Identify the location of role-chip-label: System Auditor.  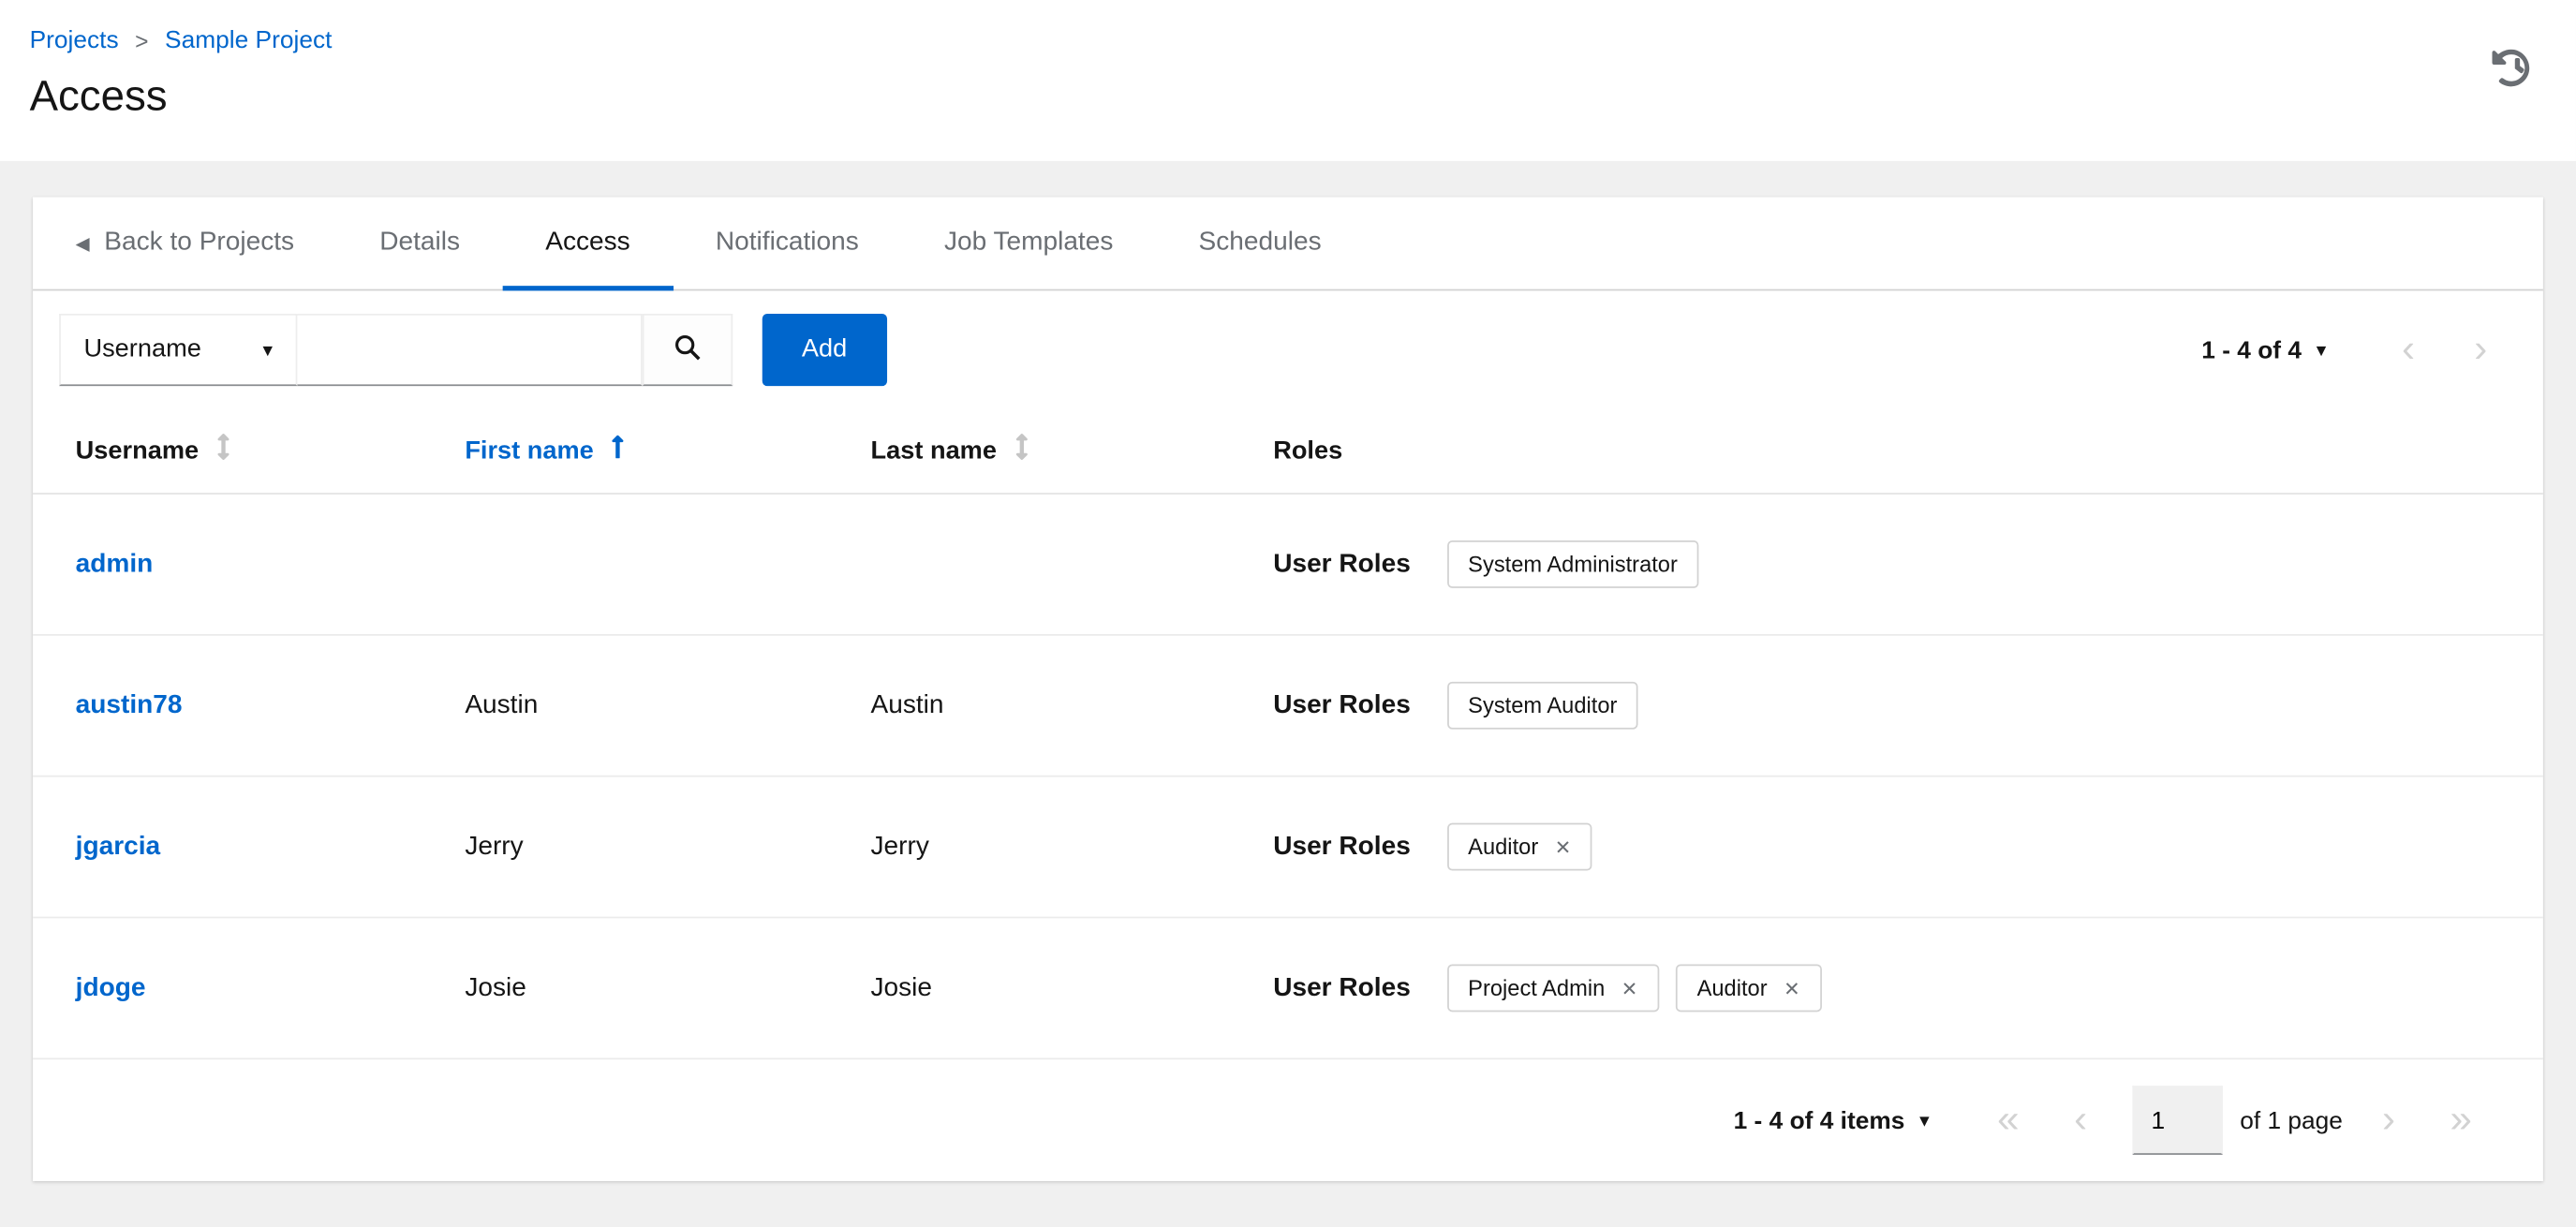
(1543, 705).